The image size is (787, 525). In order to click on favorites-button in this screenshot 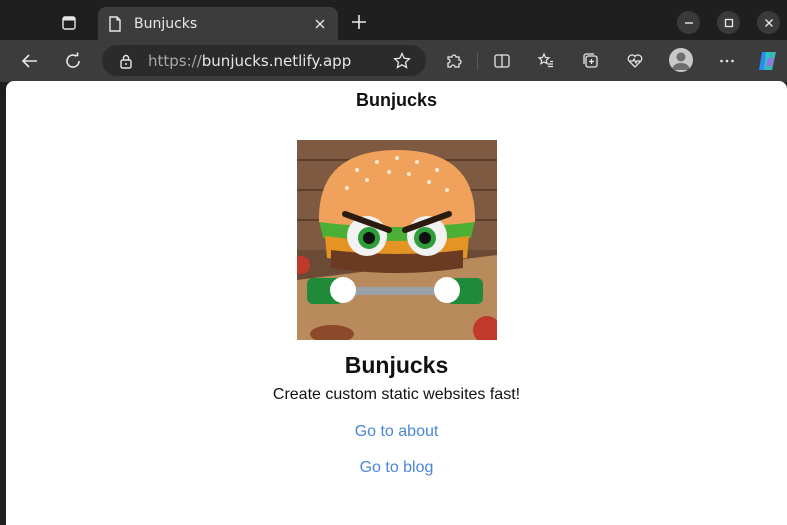, I will do `click(546, 61)`.